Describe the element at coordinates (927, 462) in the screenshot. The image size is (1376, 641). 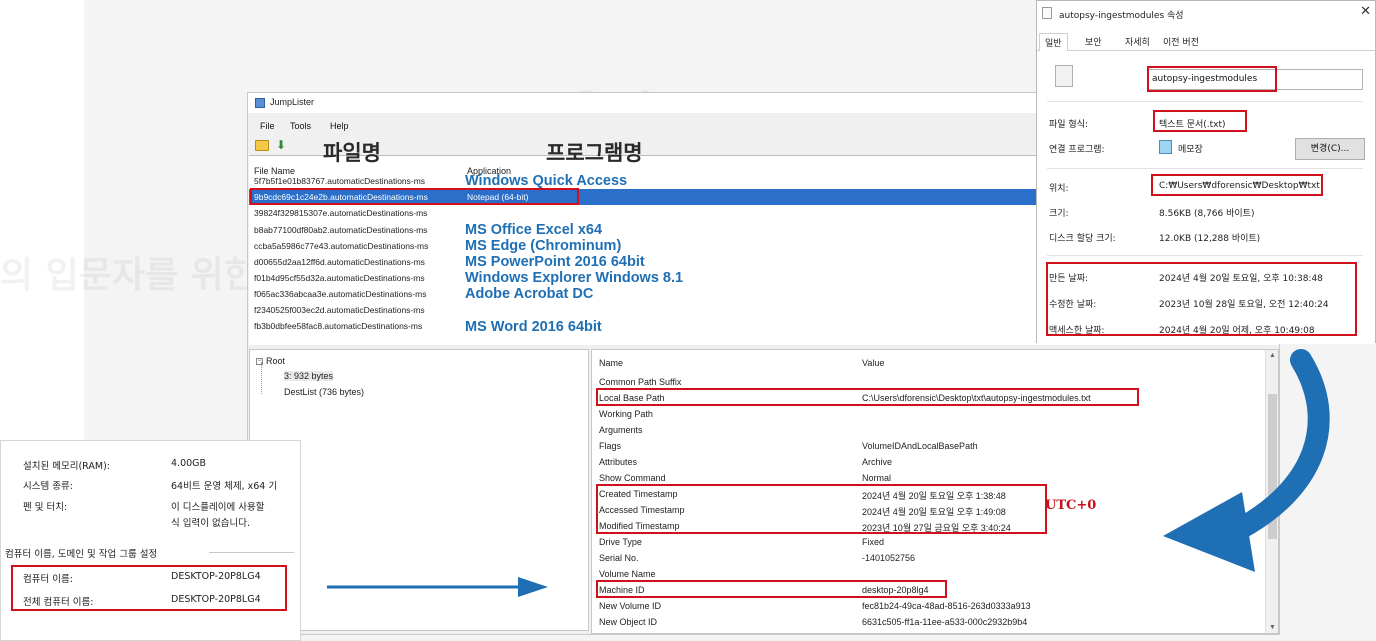
I see `property-row: Attributes Archive` at that location.